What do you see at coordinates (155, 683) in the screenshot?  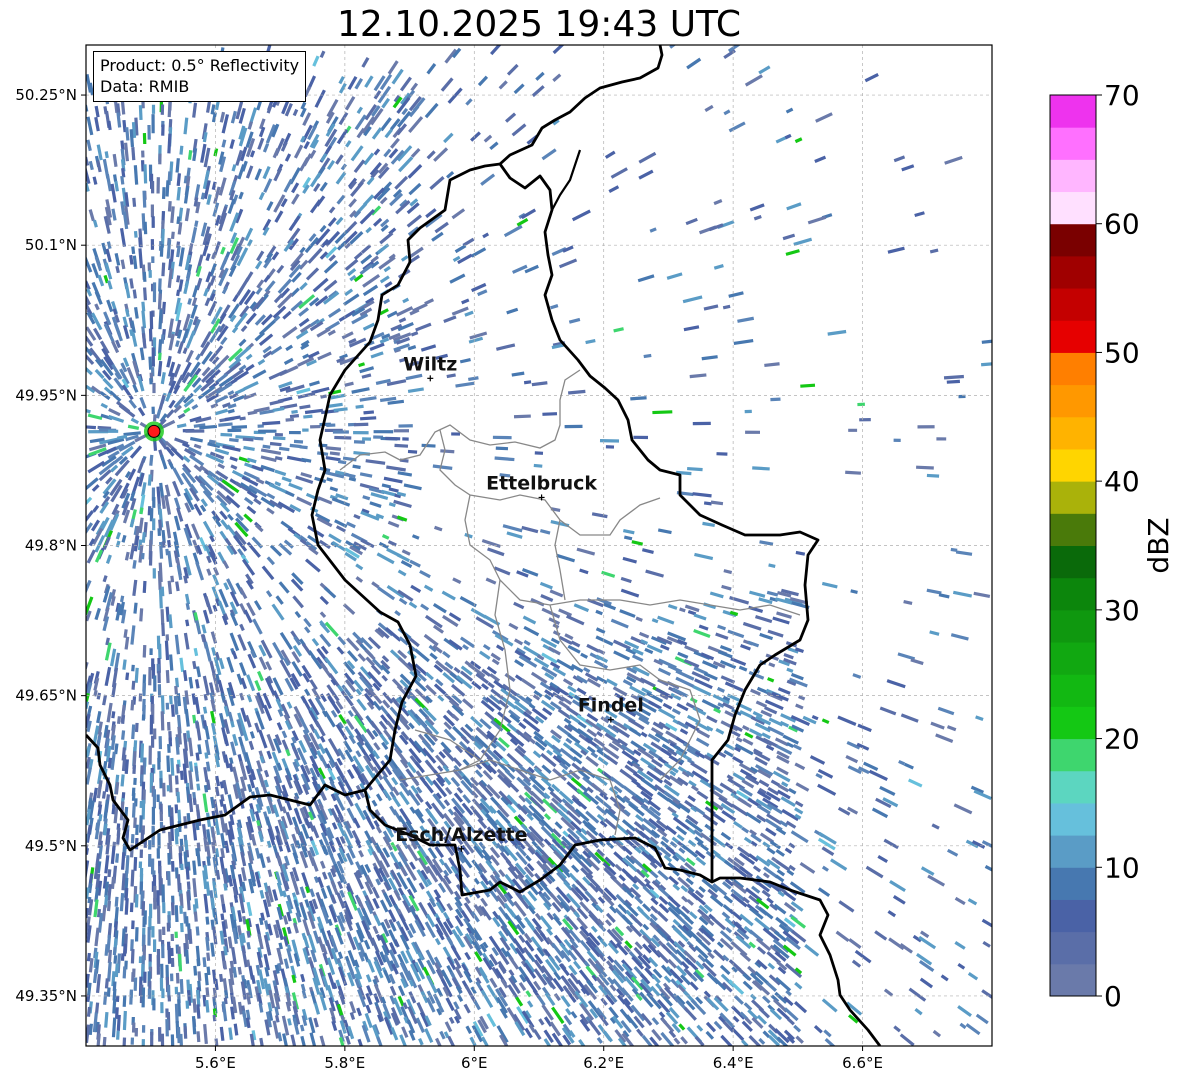 I see `echo-cell-1974` at bounding box center [155, 683].